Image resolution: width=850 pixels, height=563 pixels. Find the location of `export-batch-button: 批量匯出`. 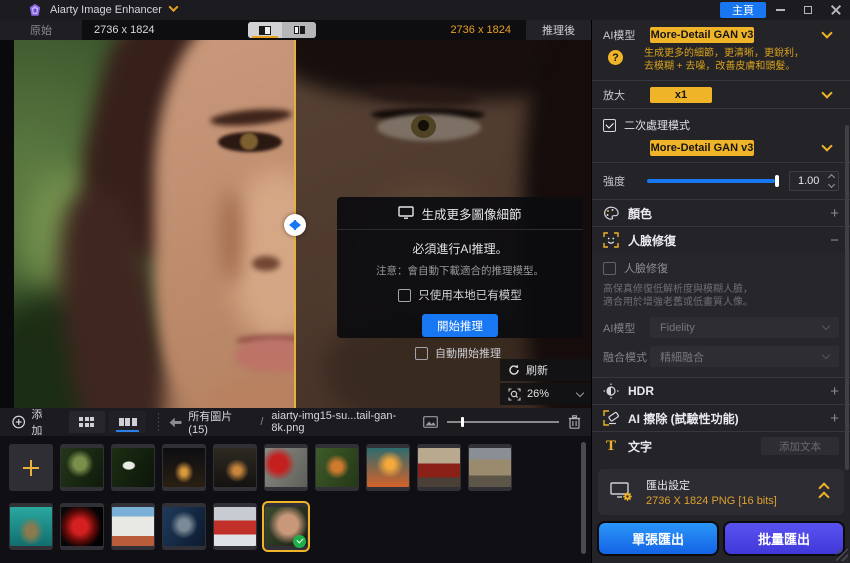

export-batch-button: 批量匯出 is located at coordinates (784, 538).